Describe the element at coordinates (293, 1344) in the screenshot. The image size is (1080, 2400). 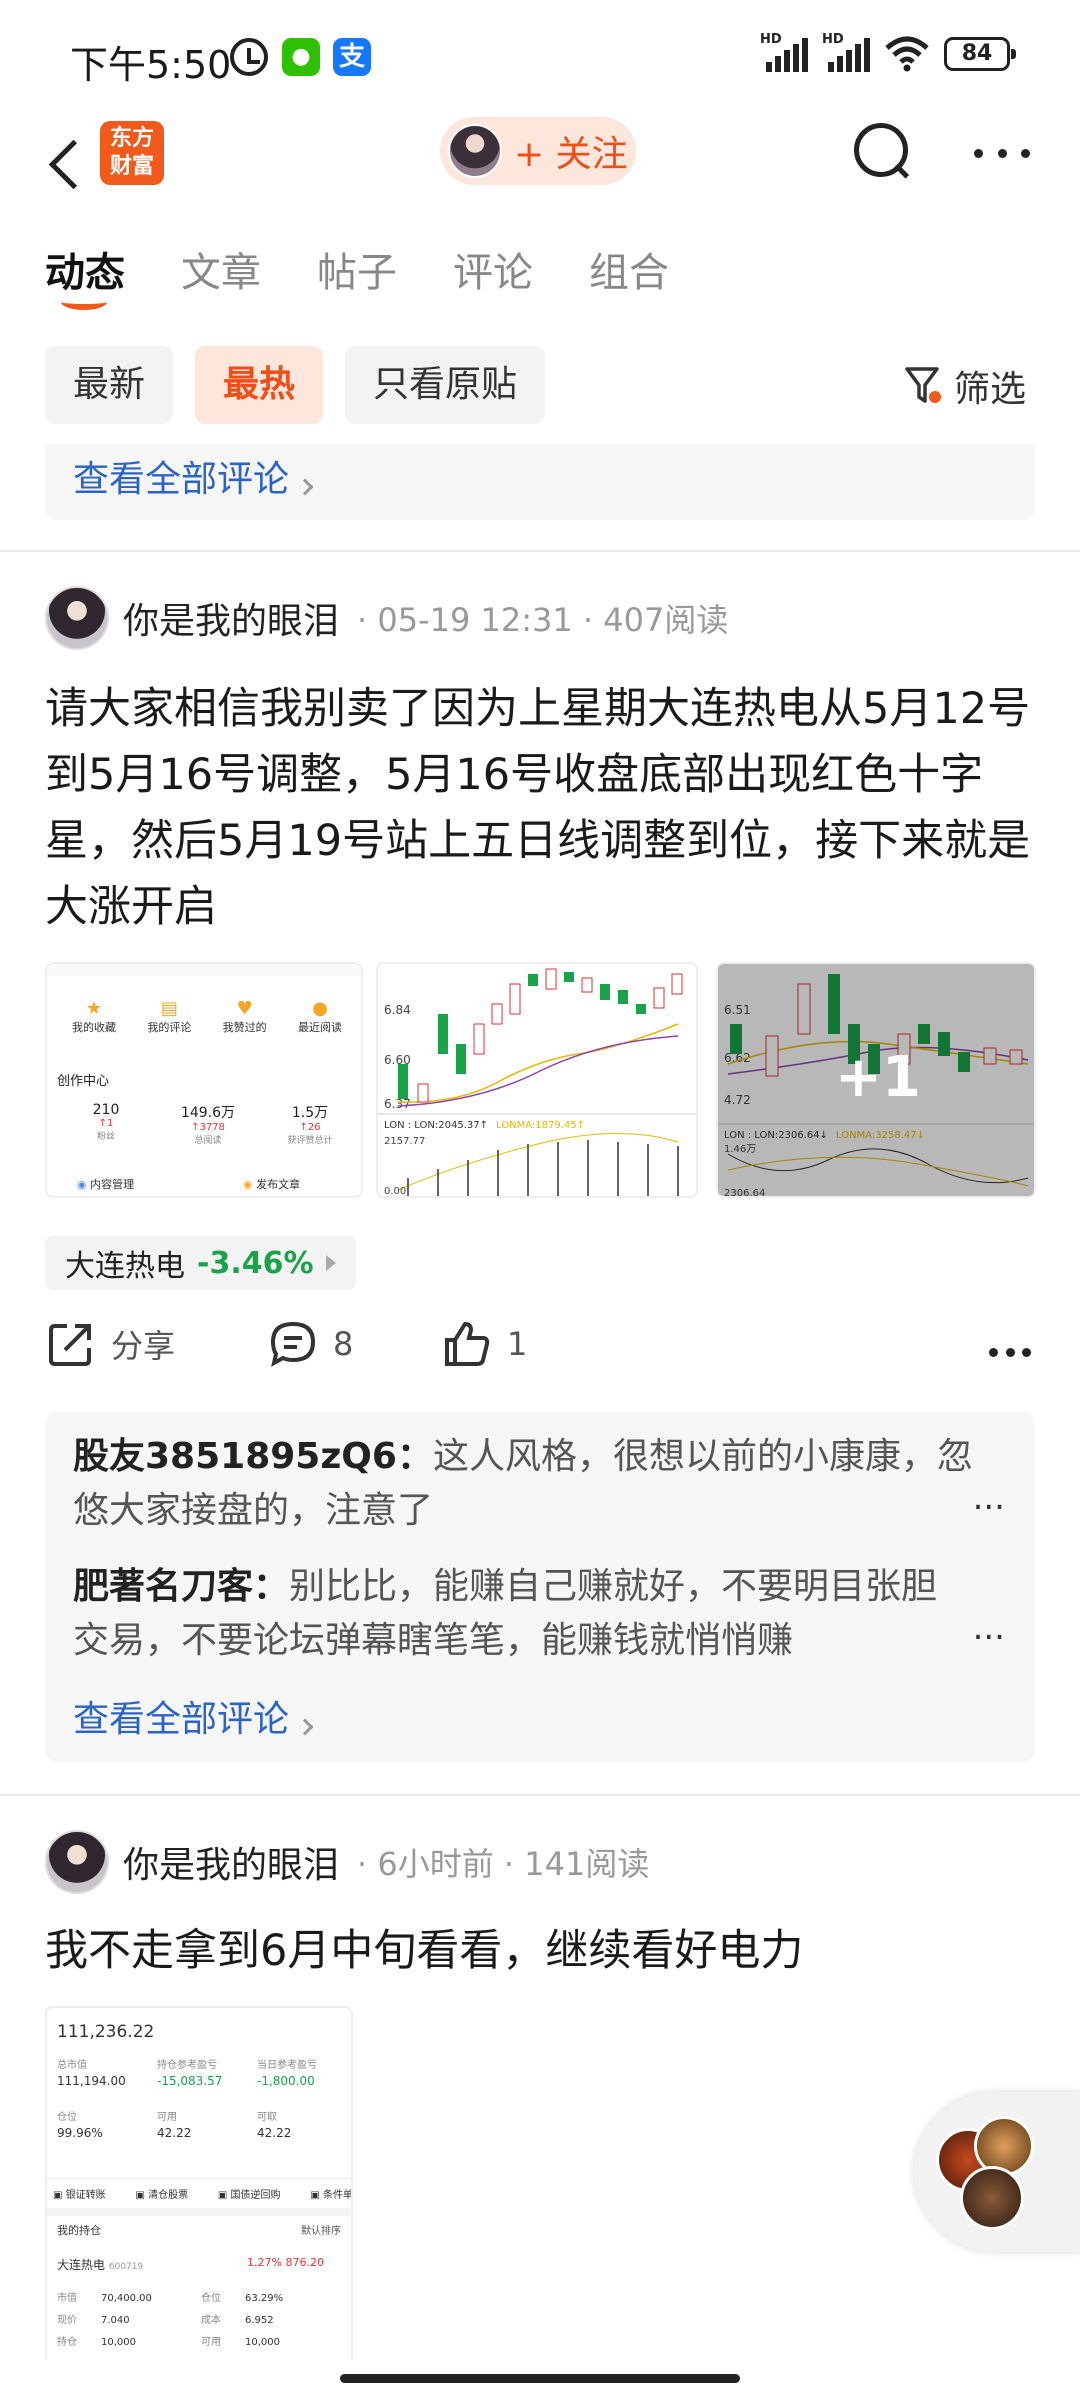
I see `comment-icon` at that location.